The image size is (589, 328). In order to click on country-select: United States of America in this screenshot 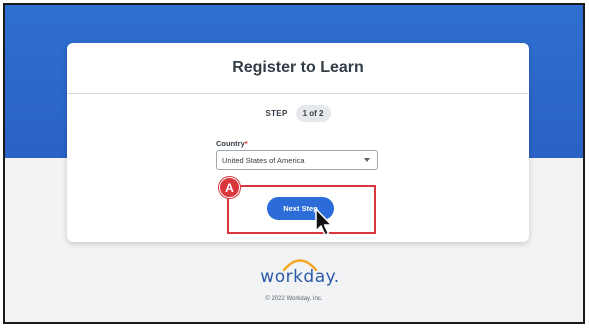, I will do `click(297, 160)`.